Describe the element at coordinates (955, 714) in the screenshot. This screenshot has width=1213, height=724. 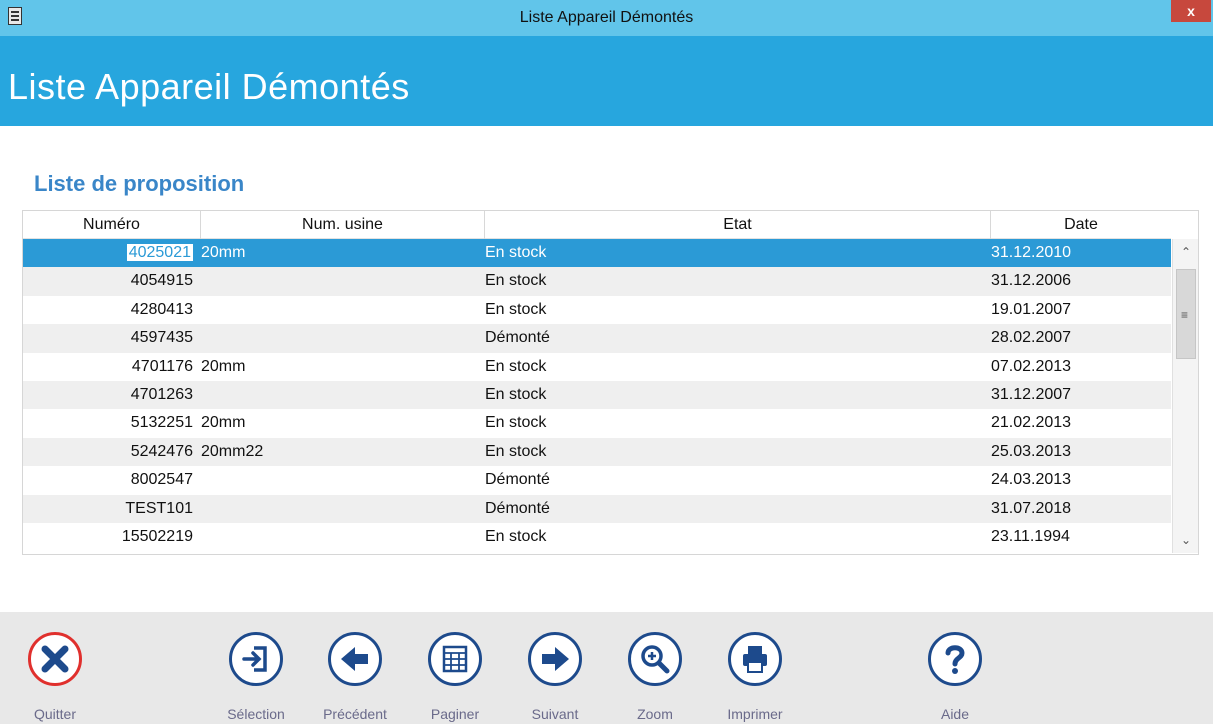
I see `help-label: Aide` at that location.